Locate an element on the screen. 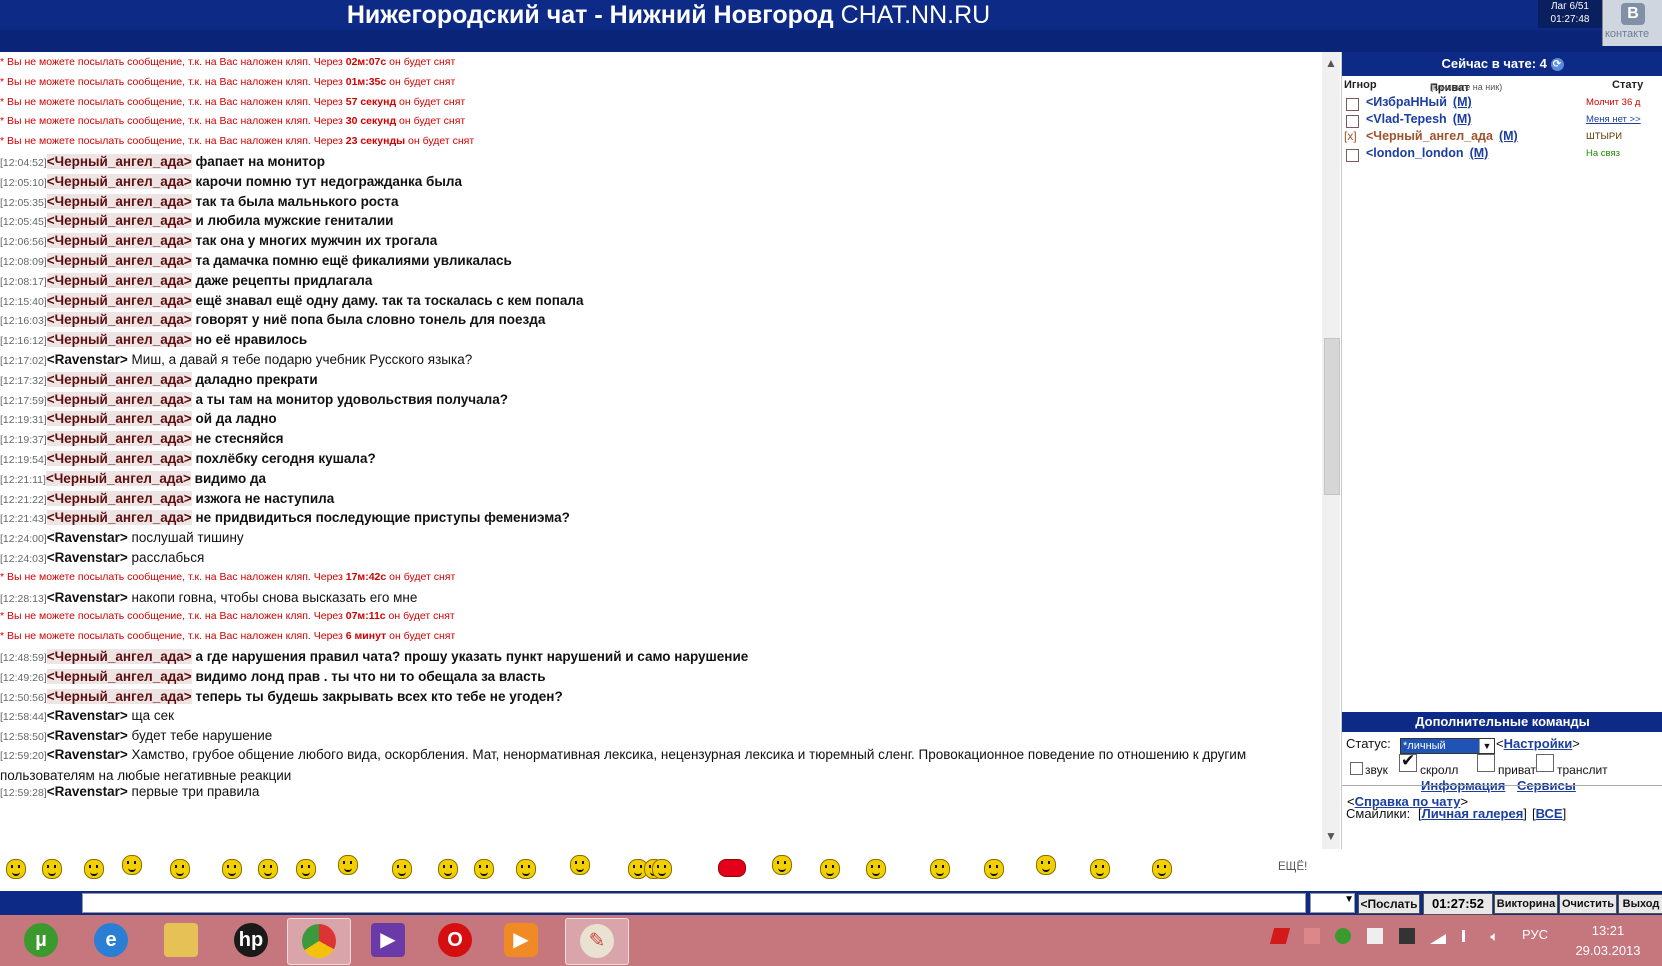  settings-tray-icon is located at coordinates (1406, 935).